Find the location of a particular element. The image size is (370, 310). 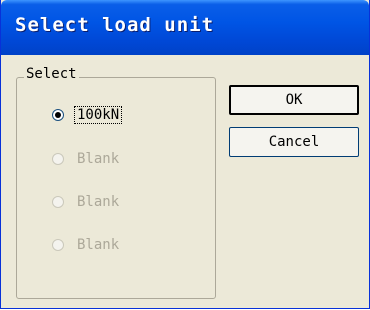

radio-option-blank-3: Blank is located at coordinates (122, 245).